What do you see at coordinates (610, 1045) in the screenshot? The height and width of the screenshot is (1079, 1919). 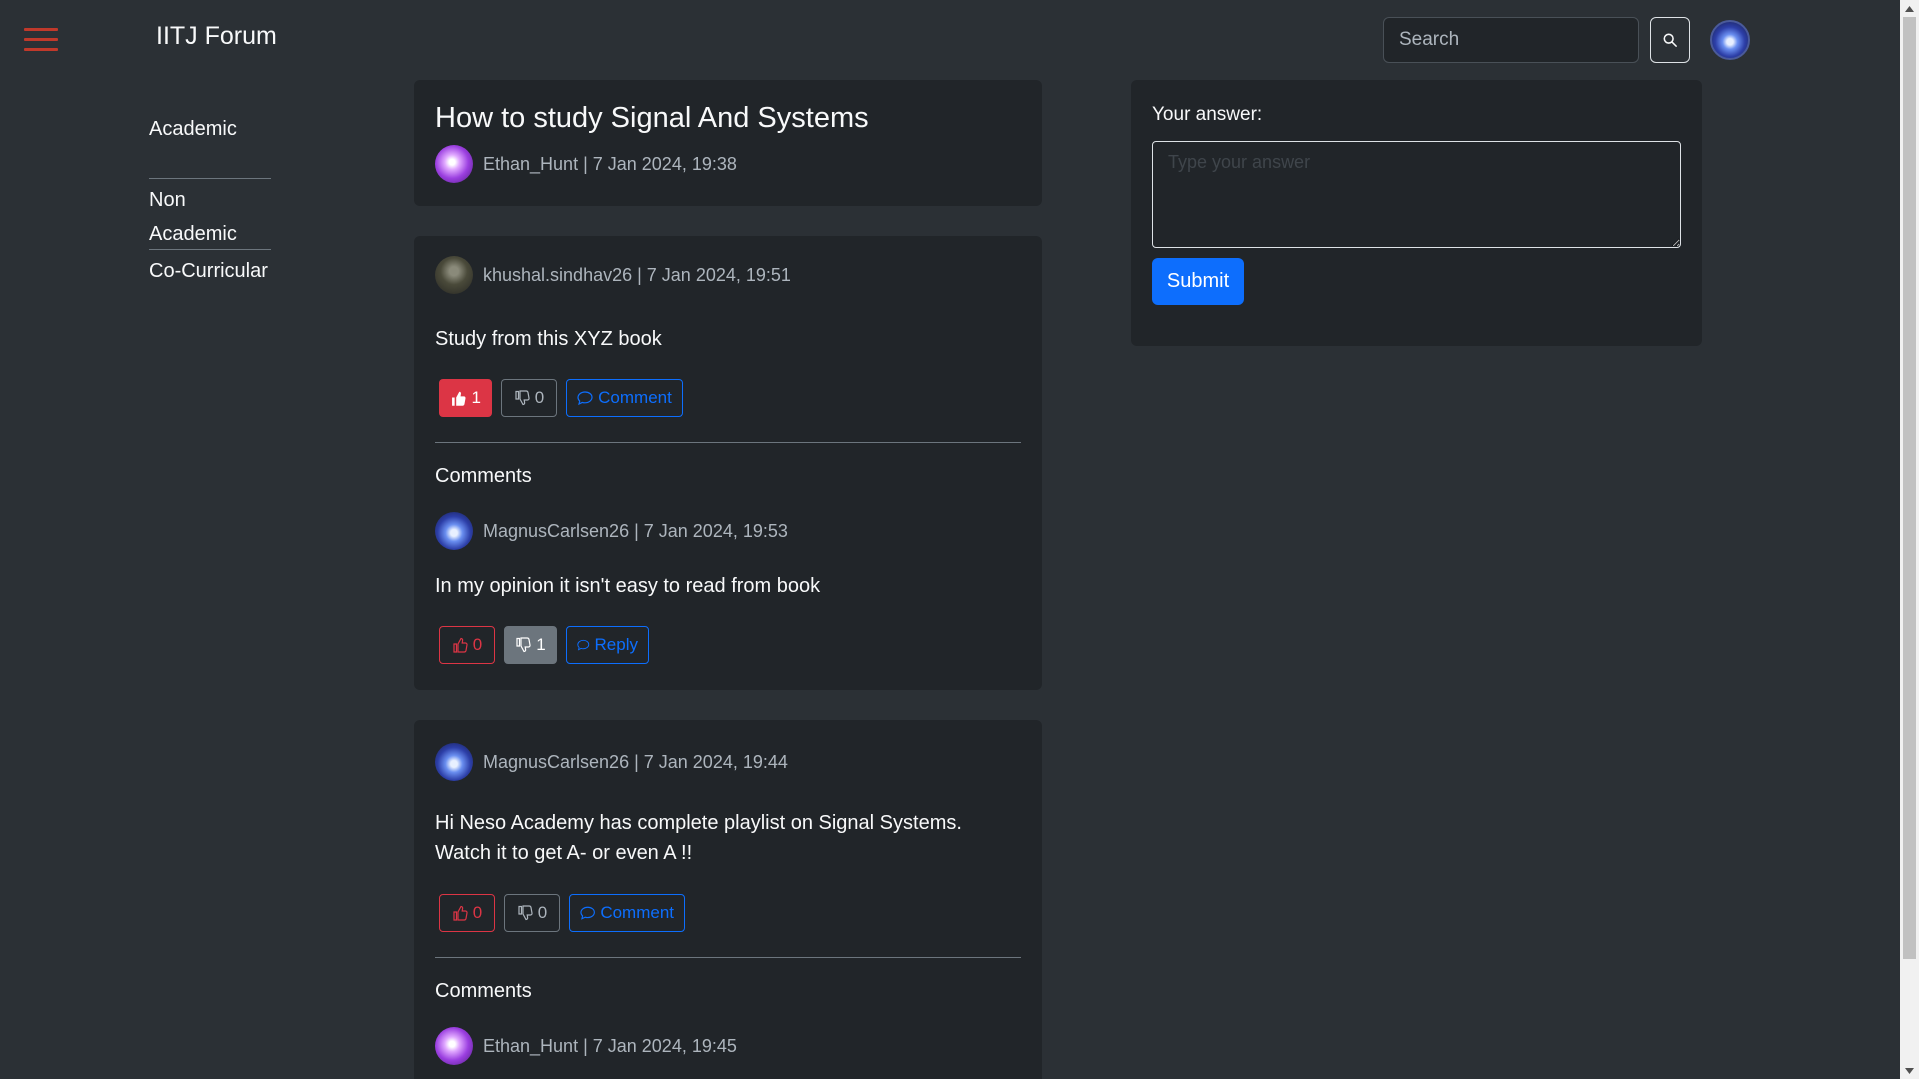 I see `comment-meta-text: Ethan_Hunt | 7 Jan 2024, 19:45` at bounding box center [610, 1045].